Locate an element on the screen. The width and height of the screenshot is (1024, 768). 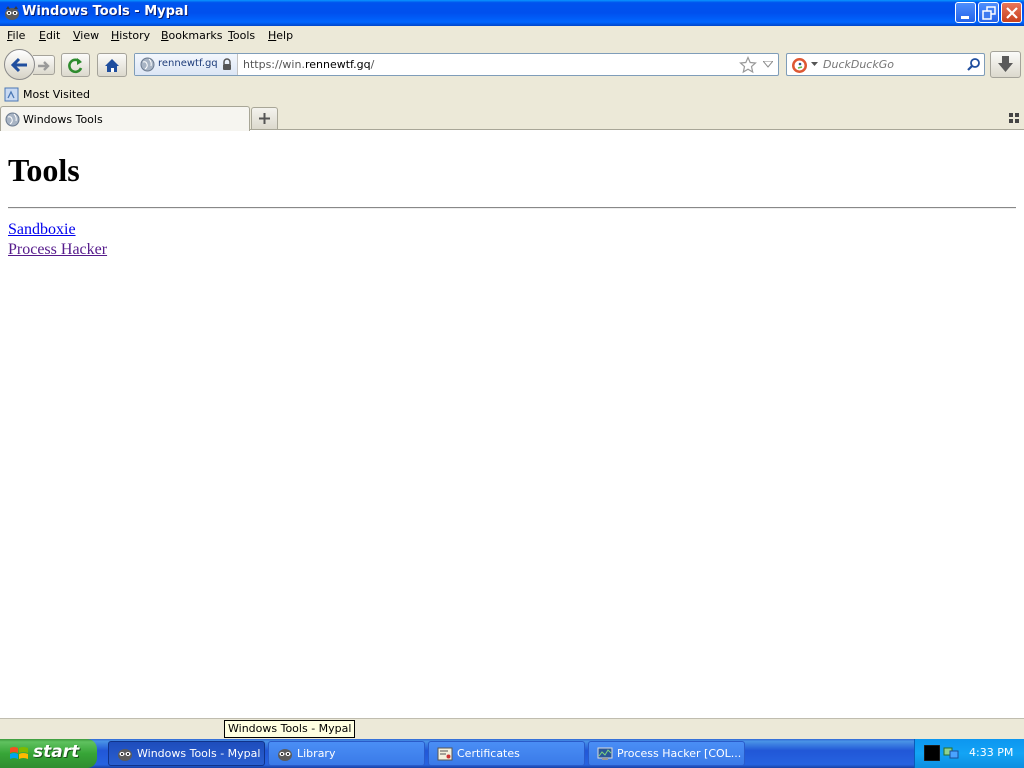
system-tray: 4:33 PM is located at coordinates (969, 753).